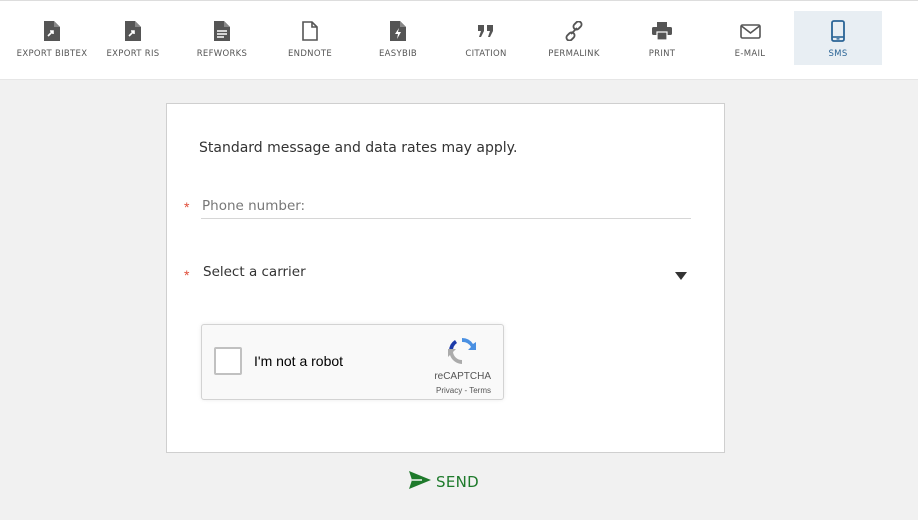 Image resolution: width=918 pixels, height=520 pixels. What do you see at coordinates (750, 54) in the screenshot?
I see `email-label: E-MAIL` at bounding box center [750, 54].